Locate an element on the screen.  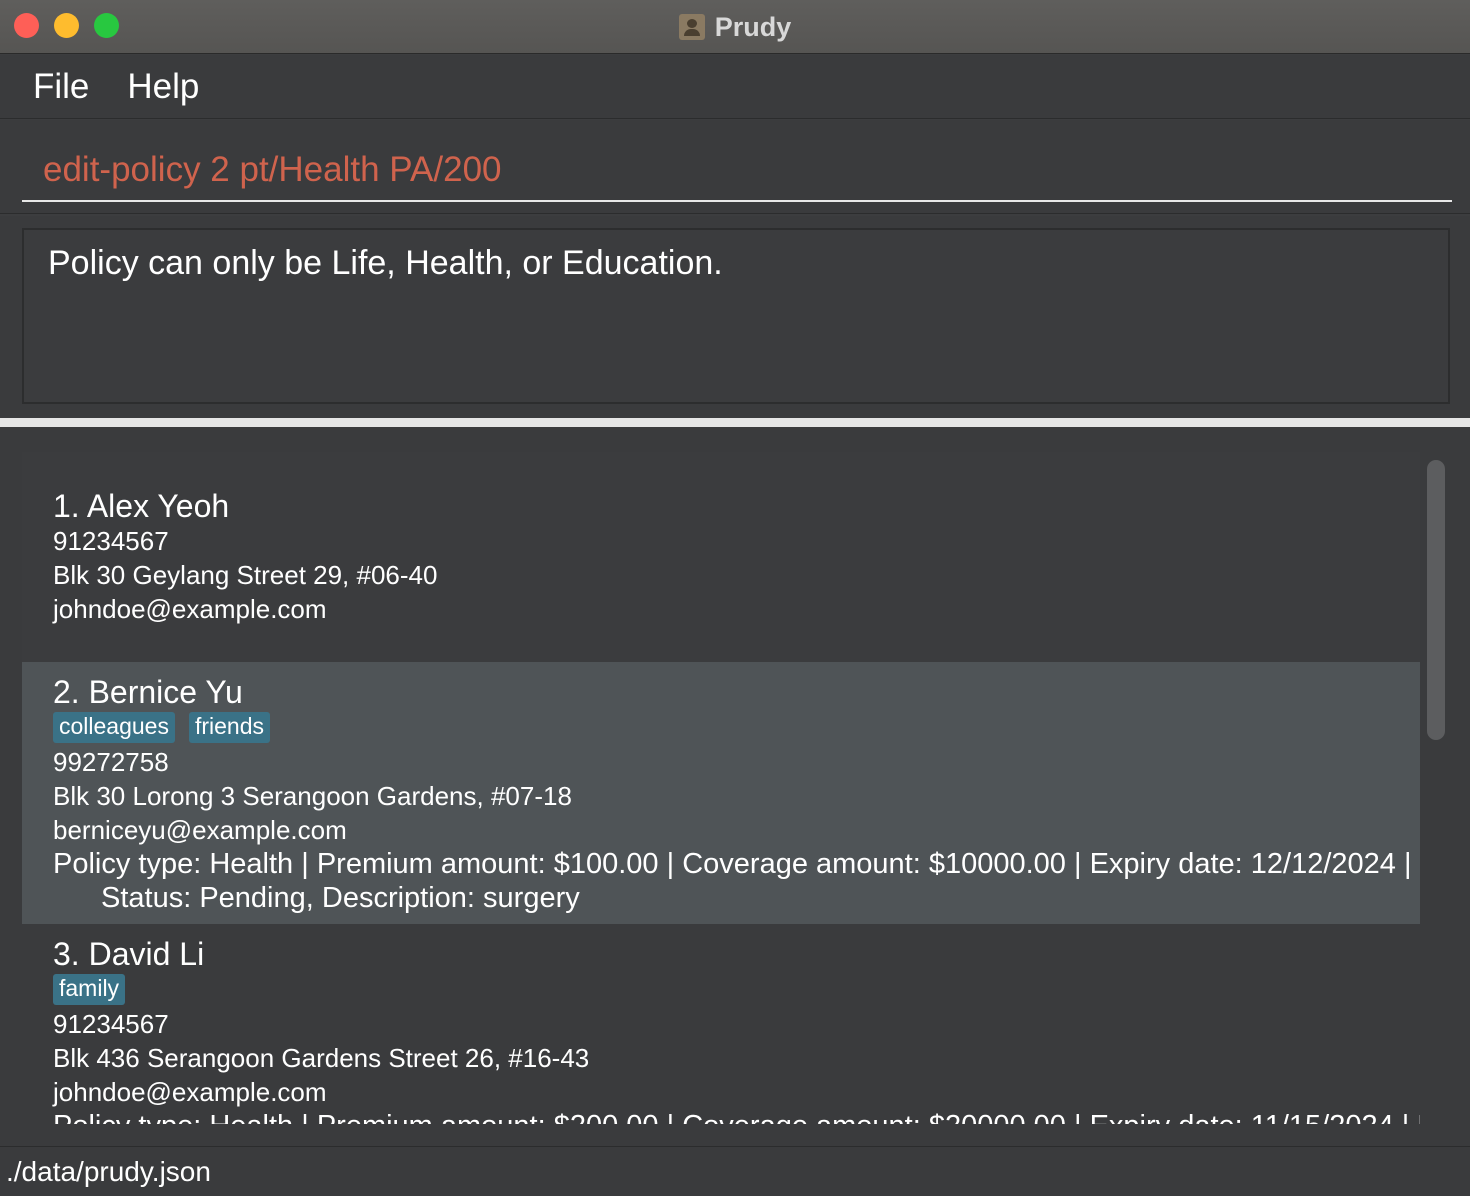
client-email: berniceyu@example.com is located at coordinates (200, 830).